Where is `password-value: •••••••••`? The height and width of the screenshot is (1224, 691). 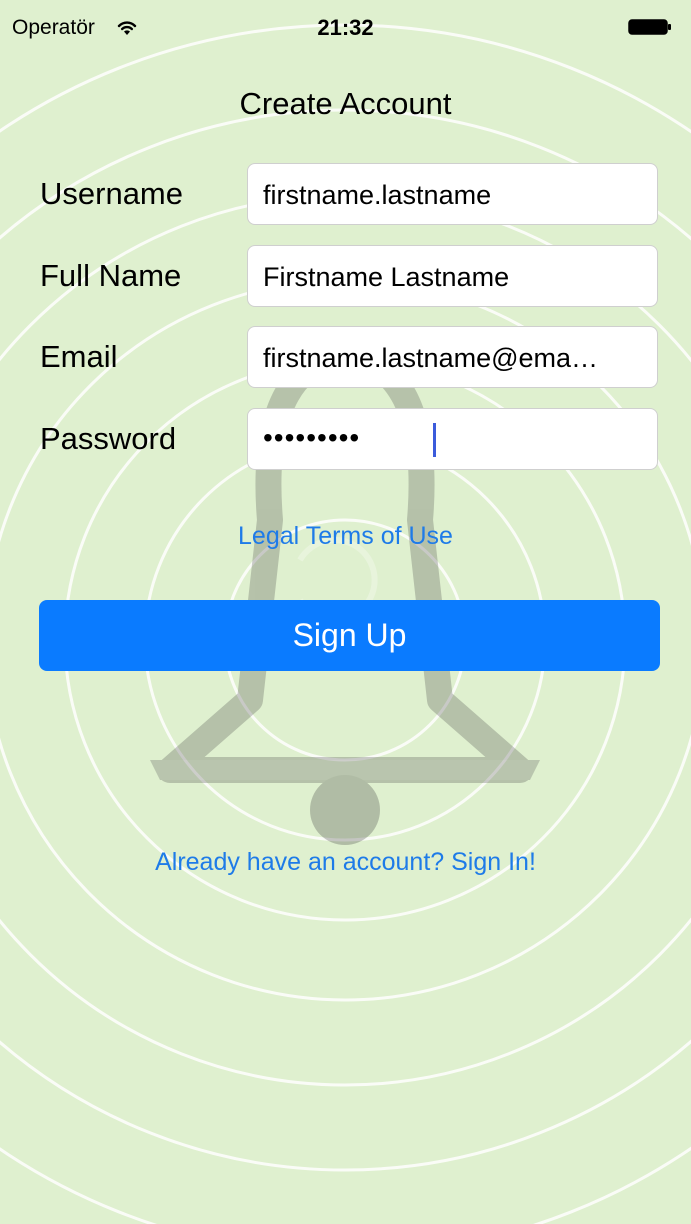
password-value: ••••••••• is located at coordinates (312, 437).